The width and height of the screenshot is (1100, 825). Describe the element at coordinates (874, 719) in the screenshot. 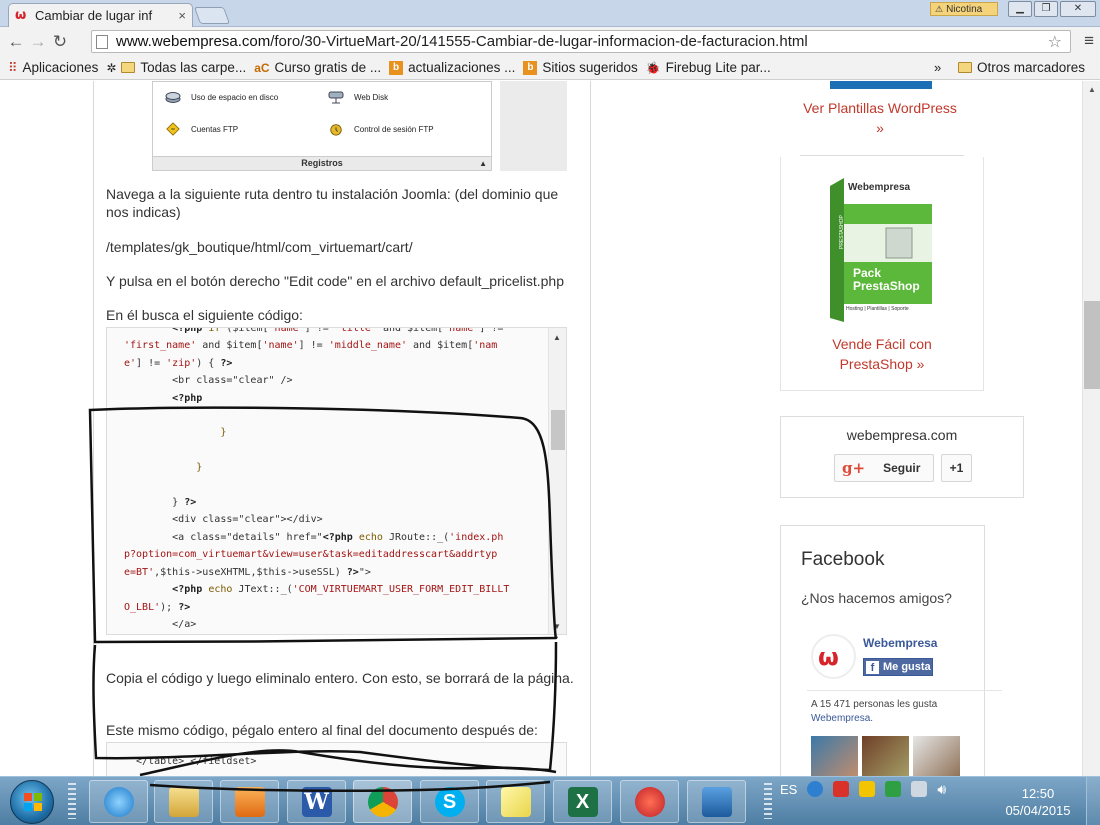

I see `facebook-page-link: Webempresa.` at that location.